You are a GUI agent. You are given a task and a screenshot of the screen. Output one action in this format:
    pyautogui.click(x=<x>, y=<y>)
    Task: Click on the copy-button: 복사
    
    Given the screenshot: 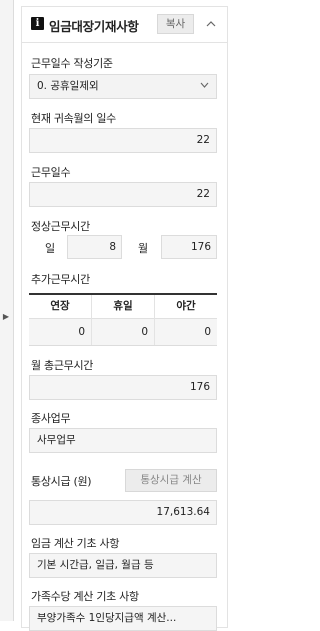 What is the action you would take?
    pyautogui.click(x=175, y=24)
    